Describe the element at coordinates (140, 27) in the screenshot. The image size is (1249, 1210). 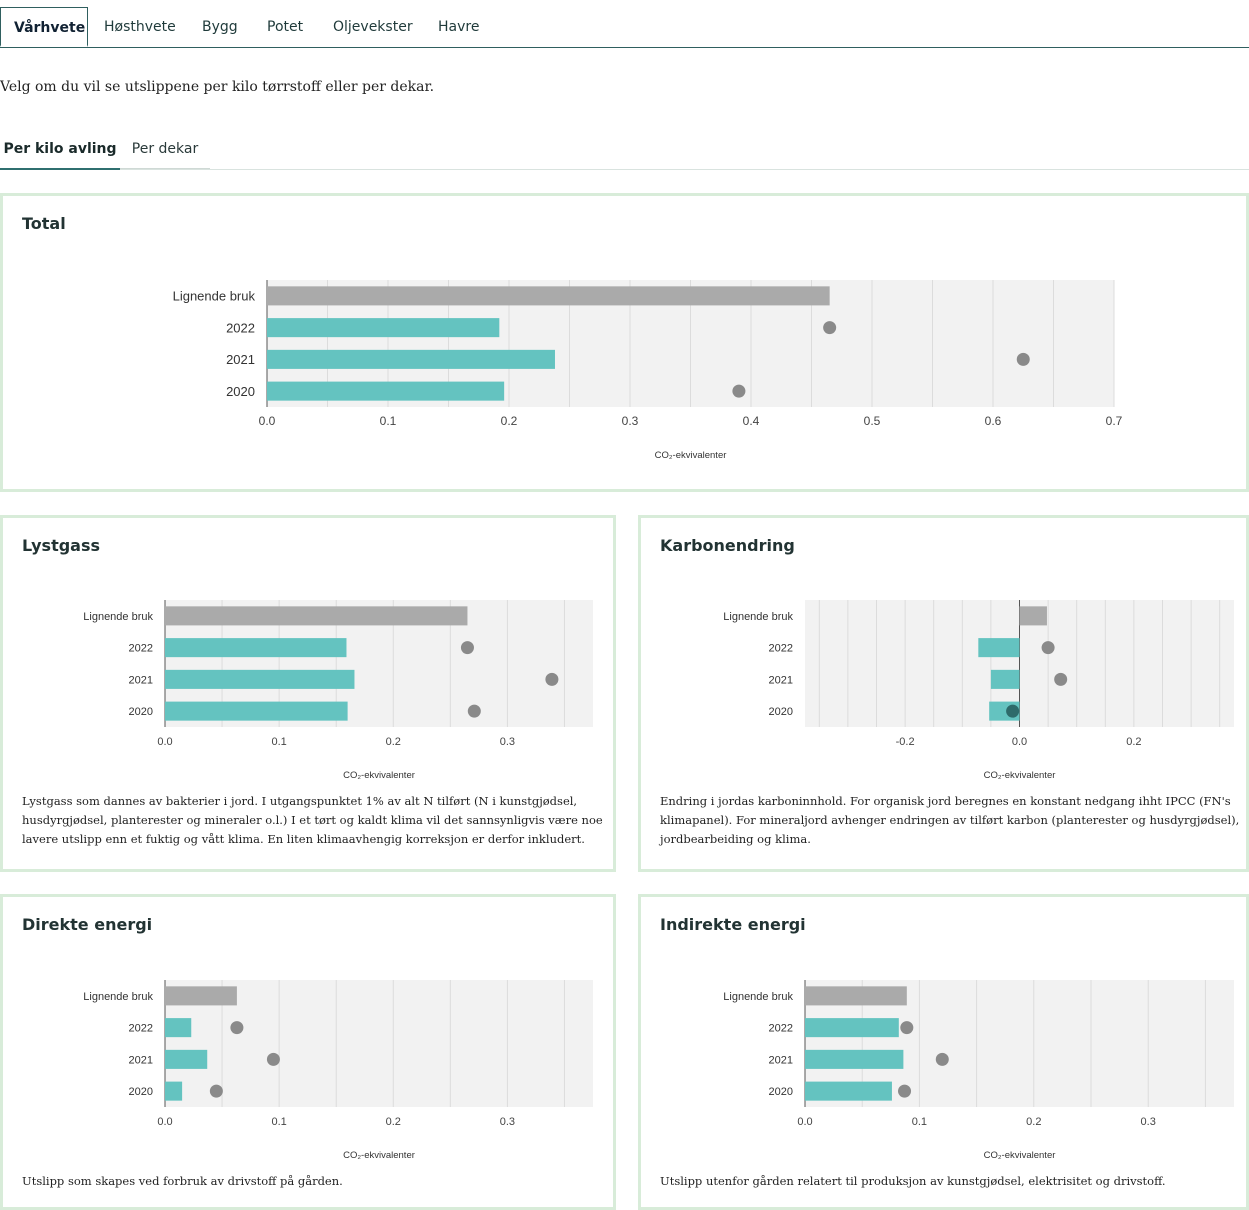
I see `tab-hosthvete: Høsthvete` at that location.